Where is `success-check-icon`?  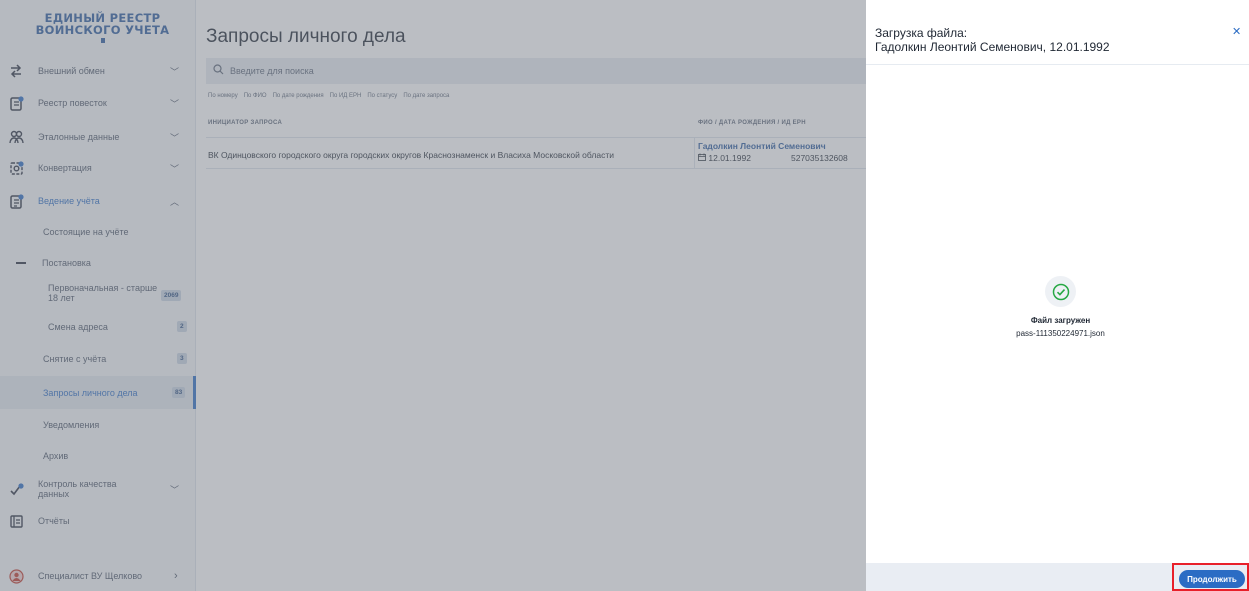
success-check-icon is located at coordinates (1060, 291).